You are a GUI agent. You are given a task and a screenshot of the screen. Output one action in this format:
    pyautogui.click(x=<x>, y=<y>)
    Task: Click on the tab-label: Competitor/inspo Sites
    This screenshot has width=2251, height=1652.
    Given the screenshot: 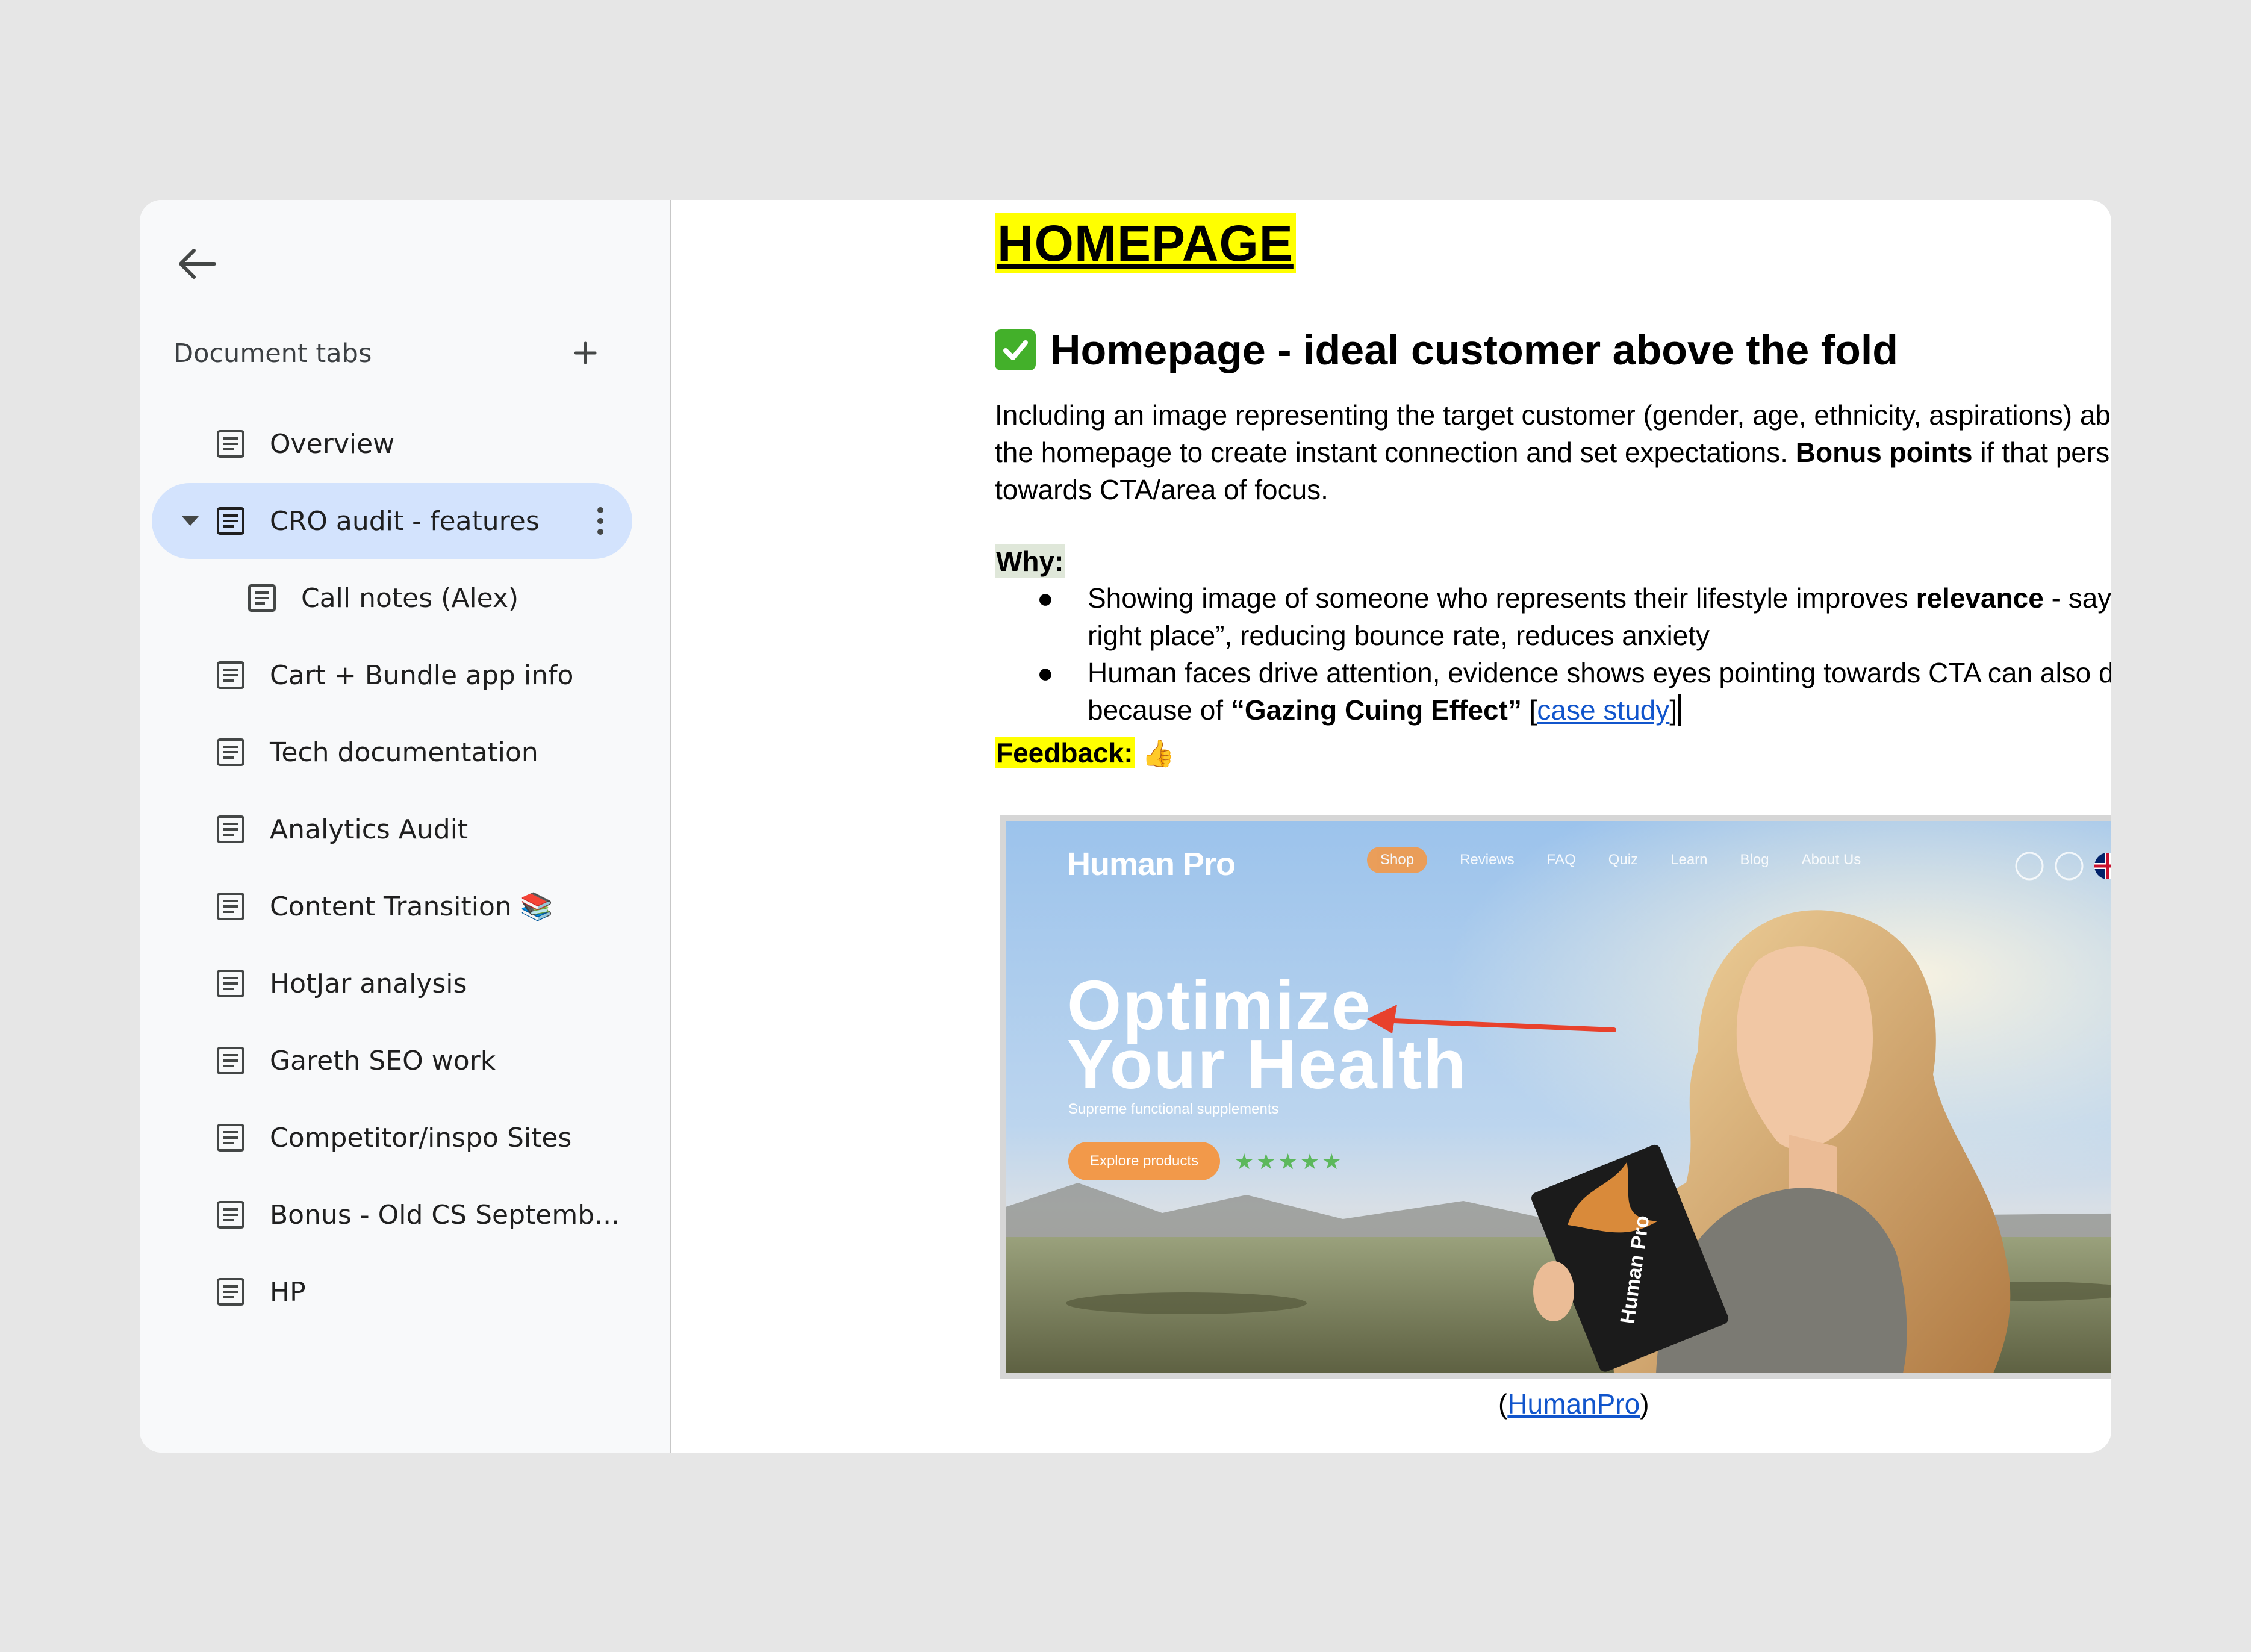 What is the action you would take?
    pyautogui.click(x=421, y=1137)
    